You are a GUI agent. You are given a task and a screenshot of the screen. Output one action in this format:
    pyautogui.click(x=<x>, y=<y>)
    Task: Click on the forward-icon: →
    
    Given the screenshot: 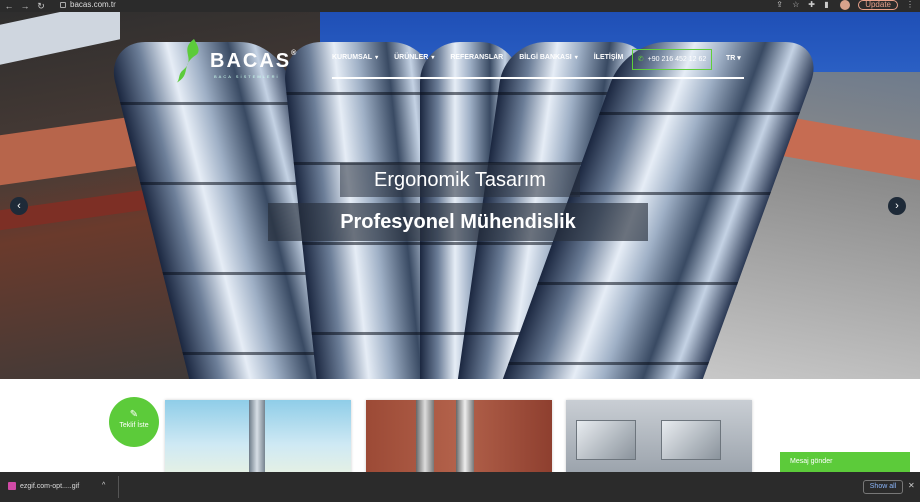 What is the action you would take?
    pyautogui.click(x=25, y=6)
    